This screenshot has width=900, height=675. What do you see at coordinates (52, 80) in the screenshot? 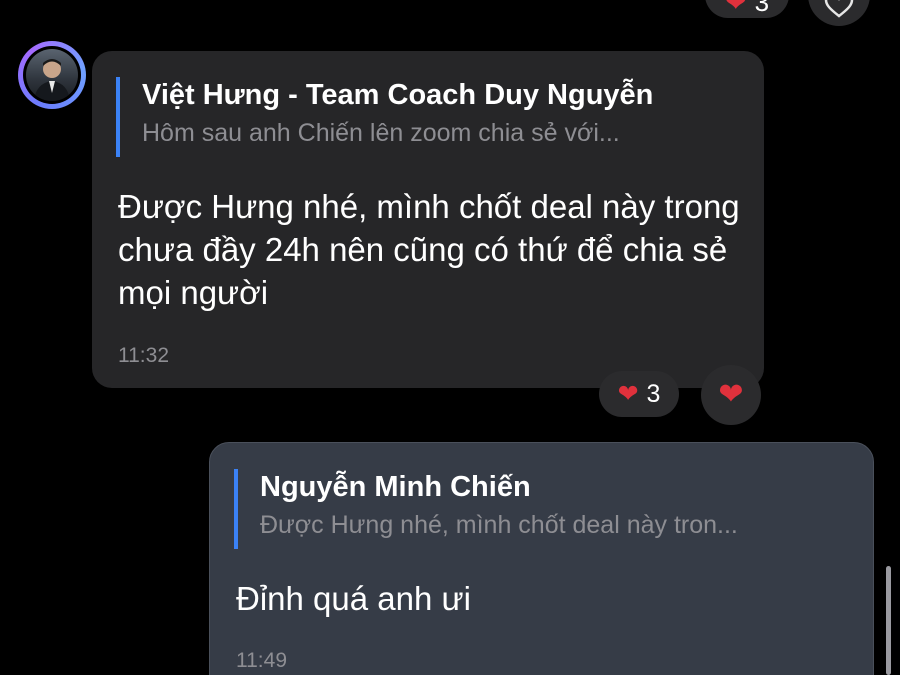
I see `person-icon` at bounding box center [52, 80].